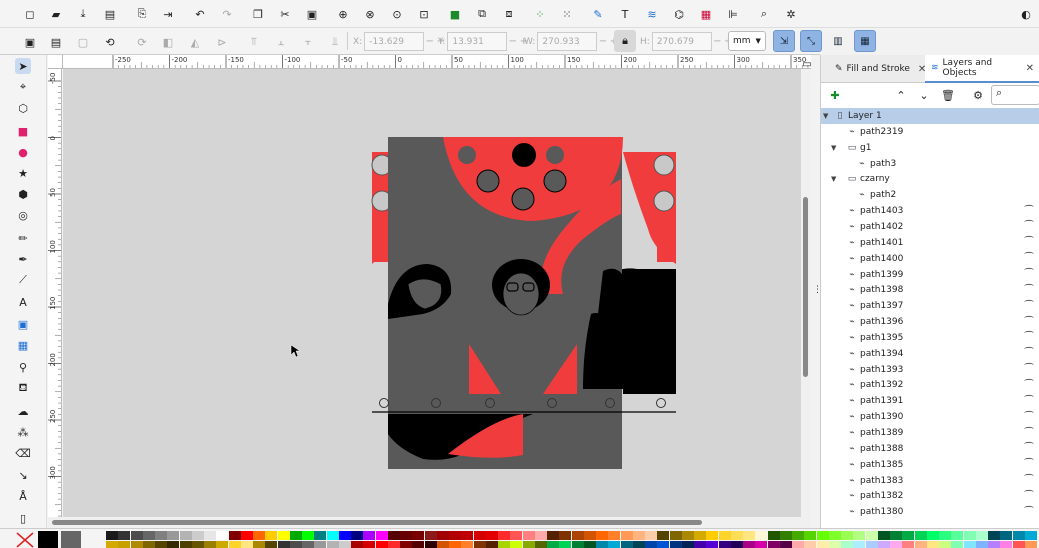 This screenshot has height=548, width=1039. I want to click on ellipse-tool-icon: ●, so click(23, 152).